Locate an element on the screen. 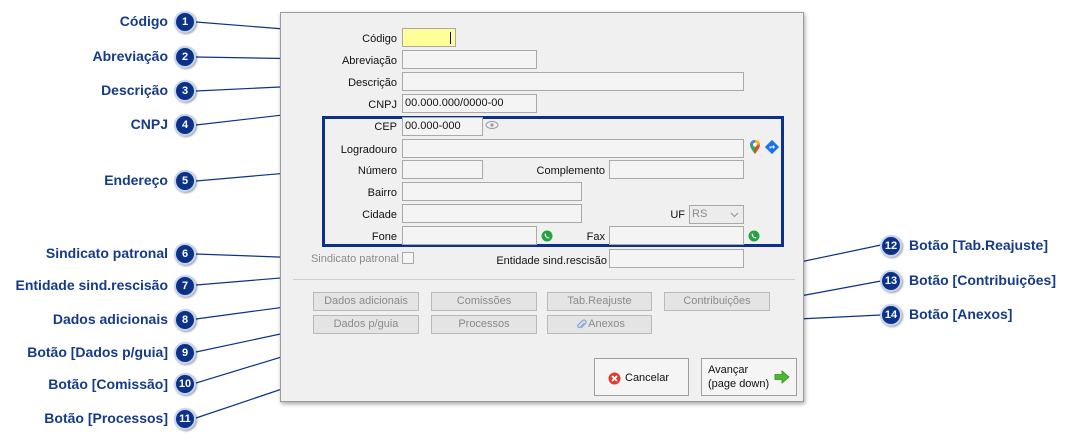  callout-badge-7: 7 is located at coordinates (185, 286).